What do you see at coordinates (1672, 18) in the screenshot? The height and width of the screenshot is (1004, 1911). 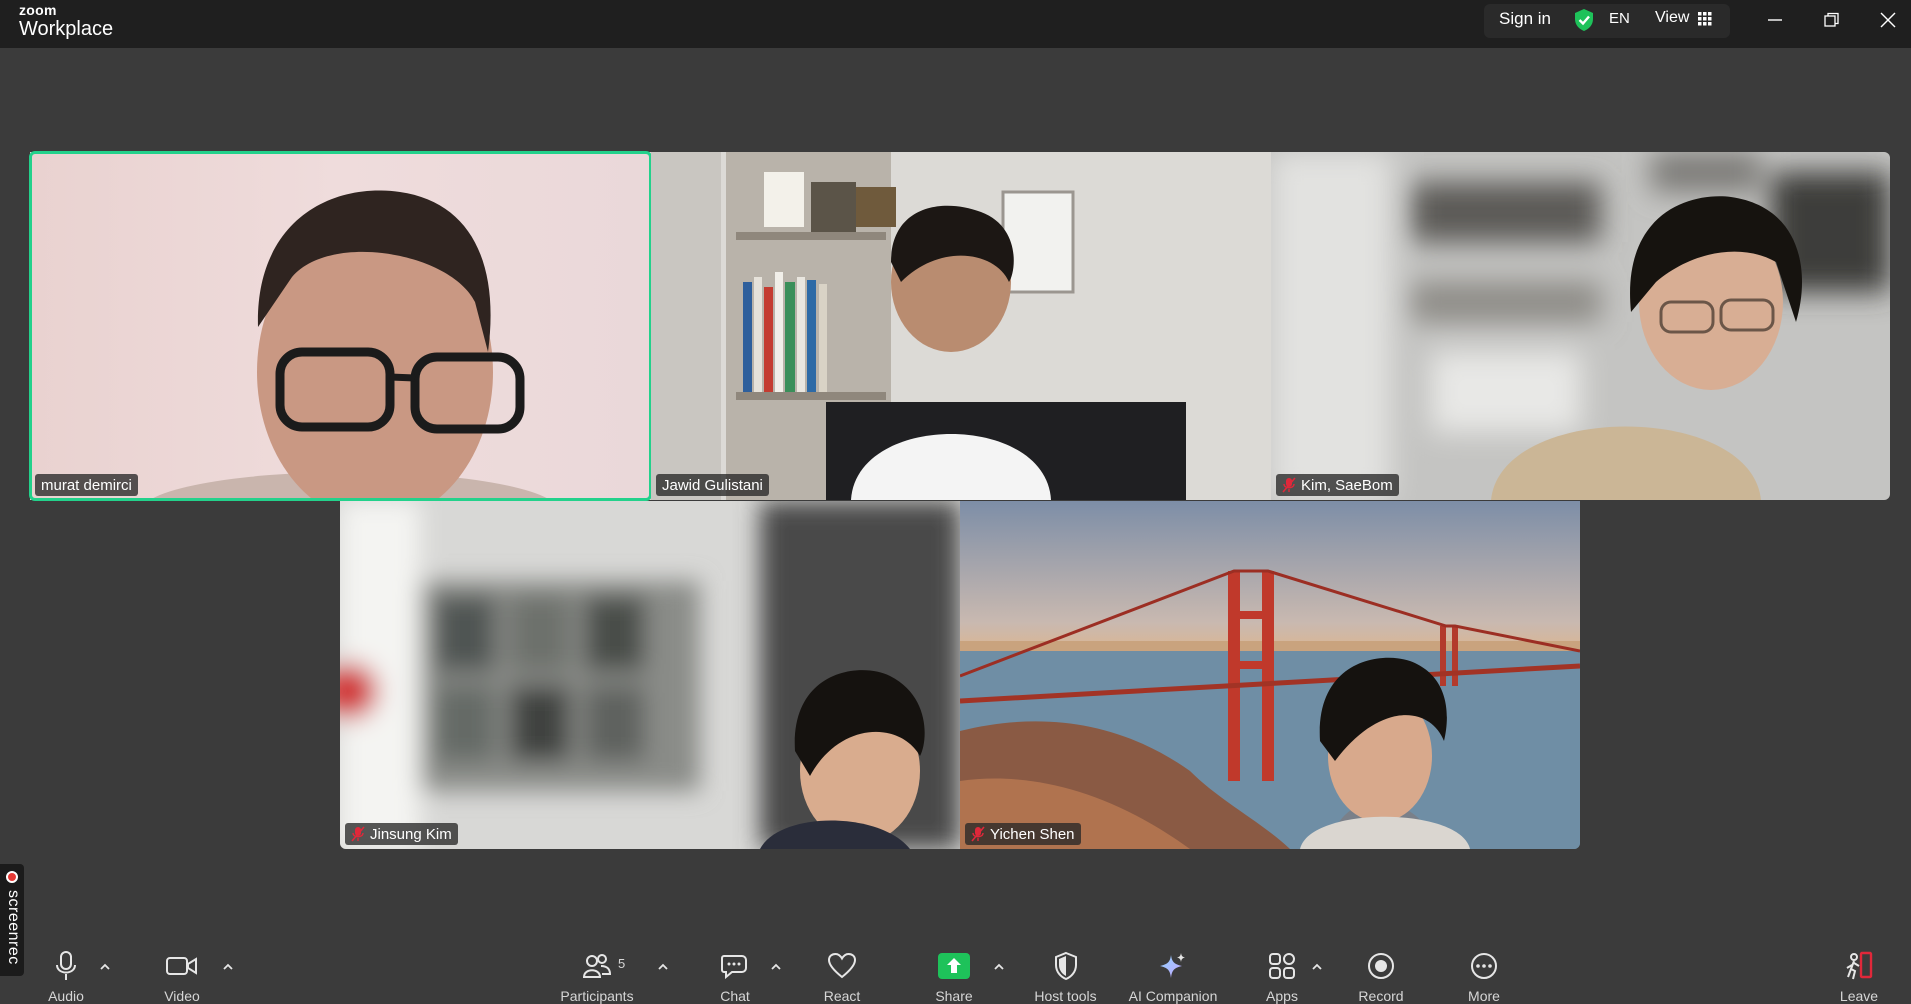 I see `view-button: View` at bounding box center [1672, 18].